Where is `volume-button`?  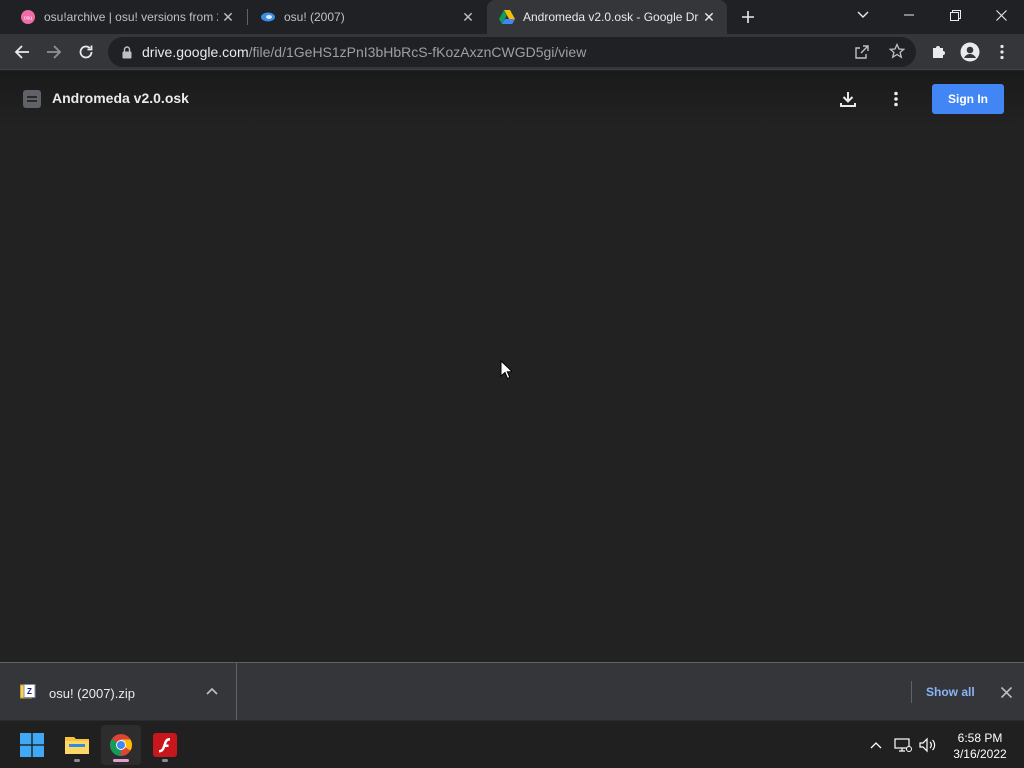 volume-button is located at coordinates (928, 745).